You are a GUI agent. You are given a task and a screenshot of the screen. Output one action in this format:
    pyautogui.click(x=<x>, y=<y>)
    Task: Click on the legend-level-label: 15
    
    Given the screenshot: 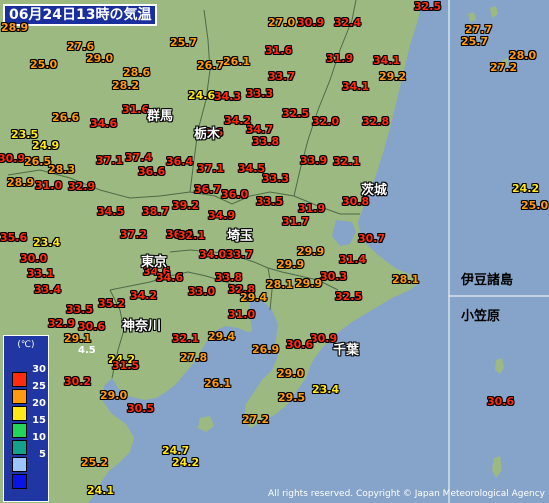 What is the action you would take?
    pyautogui.click(x=39, y=420)
    